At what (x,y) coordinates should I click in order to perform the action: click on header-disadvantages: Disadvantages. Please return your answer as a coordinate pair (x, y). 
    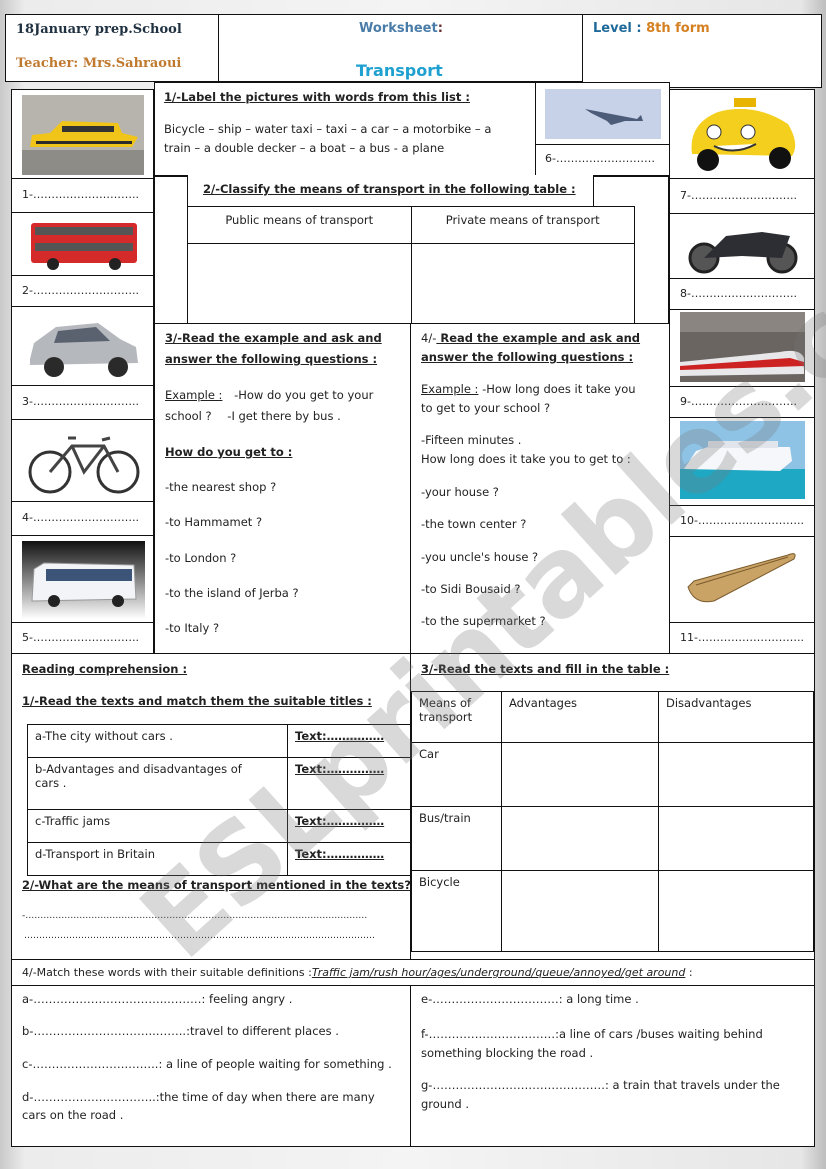
    Looking at the image, I should click on (736, 717).